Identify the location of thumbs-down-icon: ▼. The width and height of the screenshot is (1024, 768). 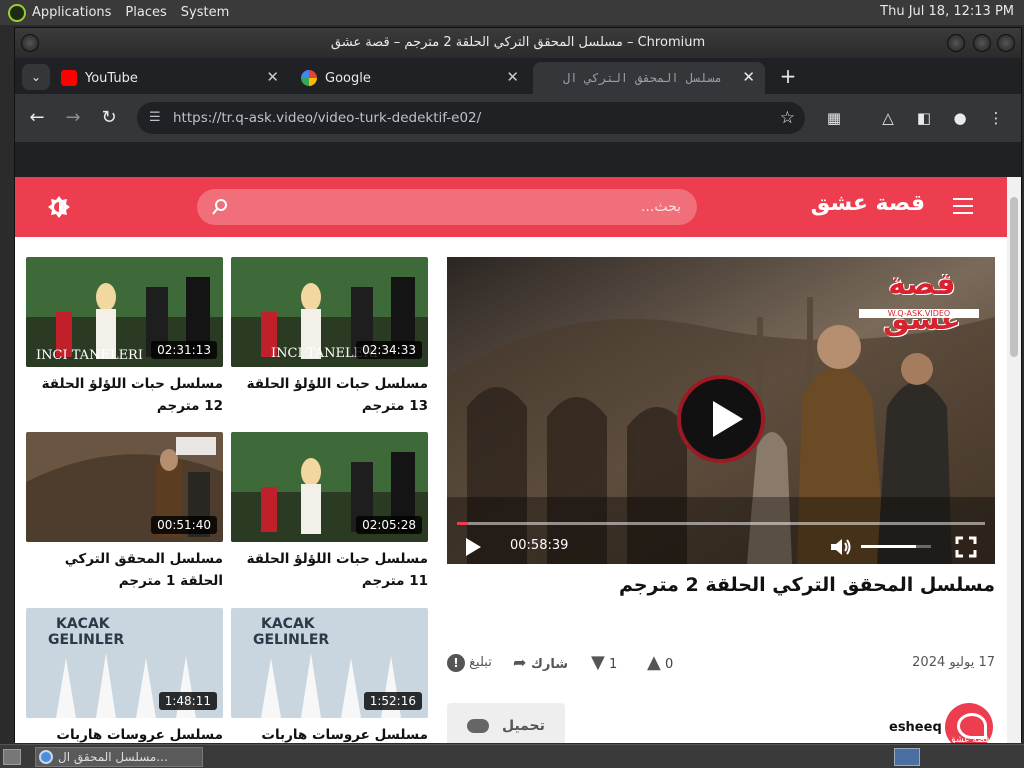
(598, 662).